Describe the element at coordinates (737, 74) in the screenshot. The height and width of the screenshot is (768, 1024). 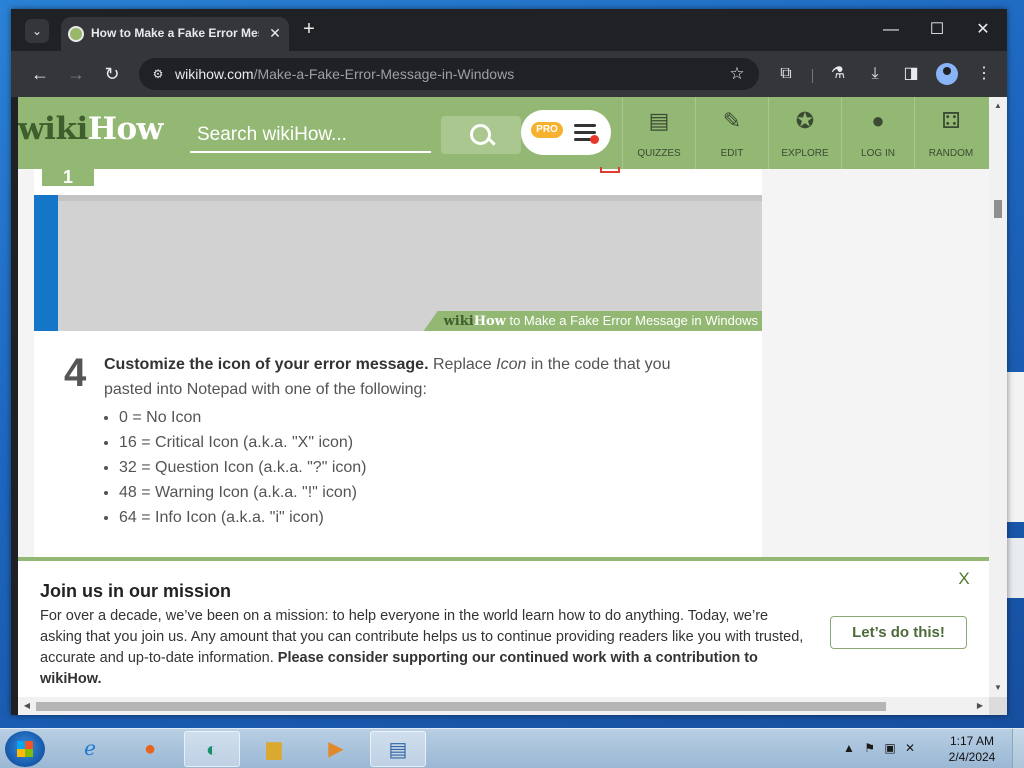
I see `bookmark-star-icon: ☆` at that location.